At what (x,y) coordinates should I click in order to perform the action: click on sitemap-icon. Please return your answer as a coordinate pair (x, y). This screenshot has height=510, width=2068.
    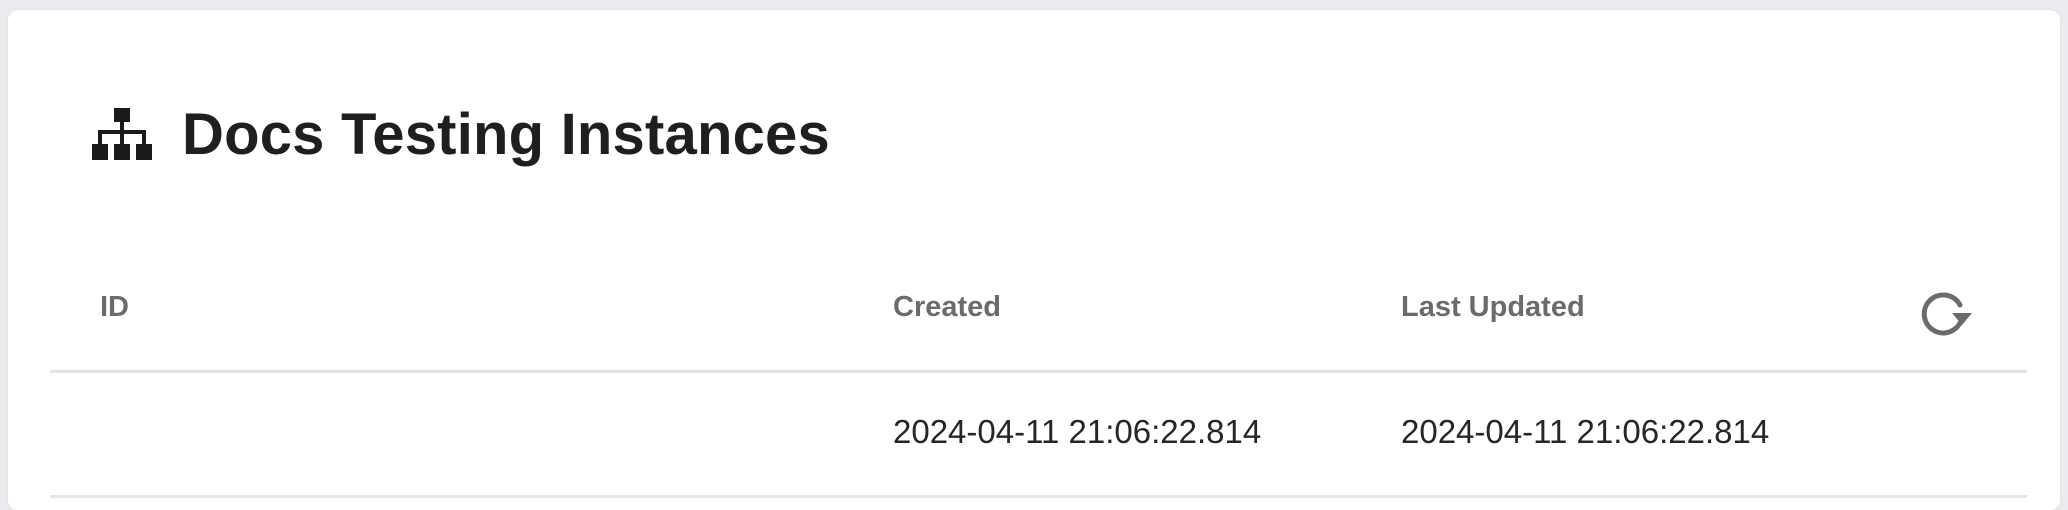
    Looking at the image, I should click on (122, 134).